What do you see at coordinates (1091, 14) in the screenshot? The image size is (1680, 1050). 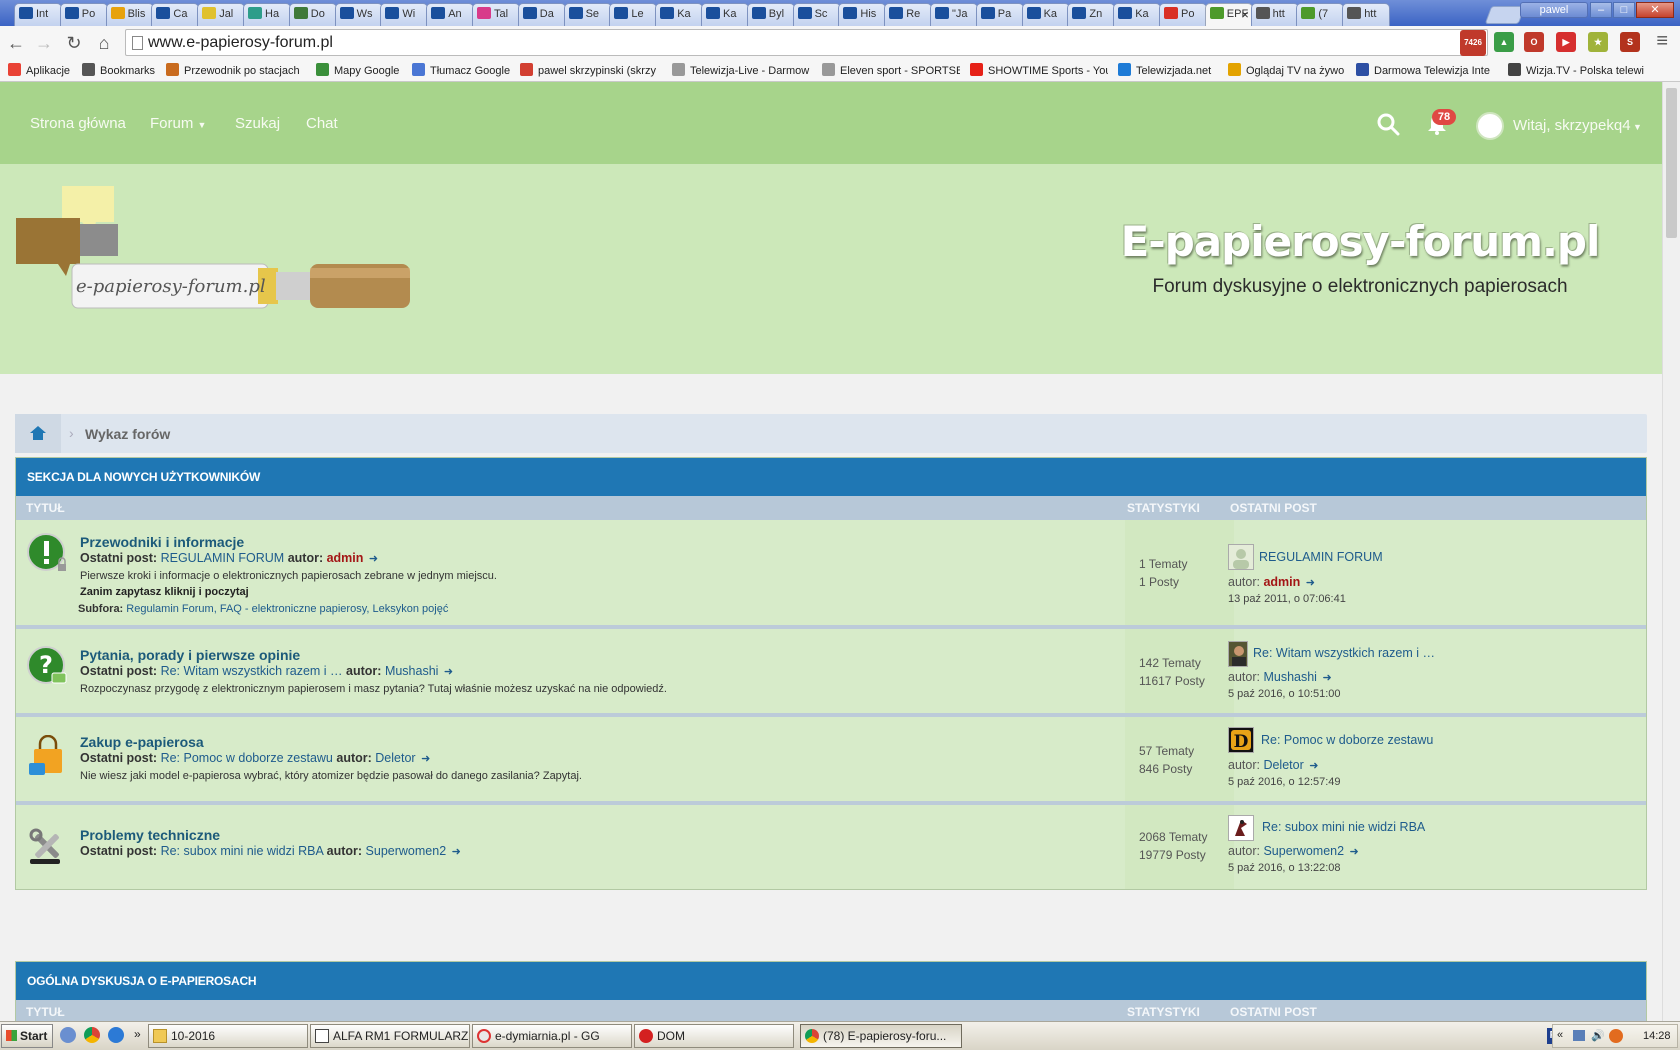 I see `browser-tab: Zn` at bounding box center [1091, 14].